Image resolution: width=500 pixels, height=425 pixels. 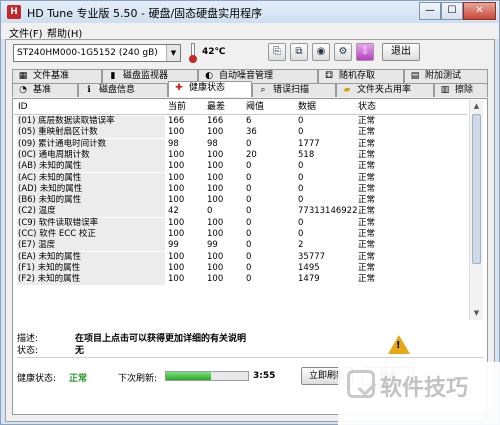 I want to click on tab-label: 附加测试, so click(x=443, y=76).